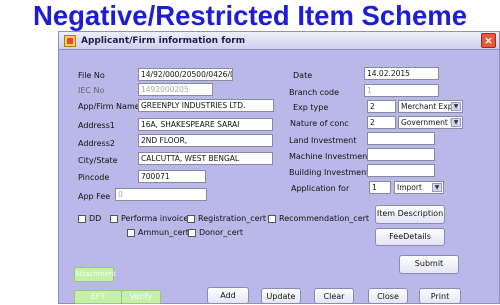  What do you see at coordinates (96, 143) in the screenshot?
I see `address2-label: Address2` at bounding box center [96, 143].